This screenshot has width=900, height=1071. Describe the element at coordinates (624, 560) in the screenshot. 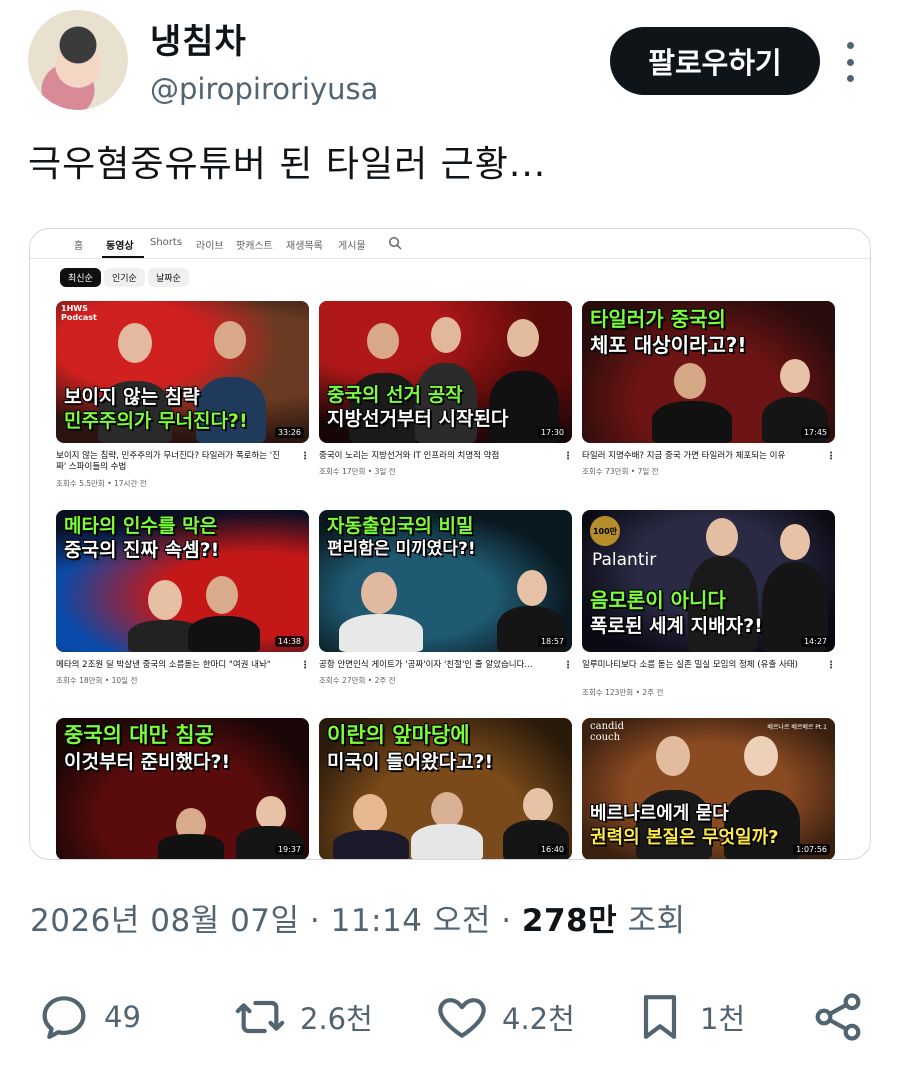

I see `palantir-logo: Palantir` at that location.